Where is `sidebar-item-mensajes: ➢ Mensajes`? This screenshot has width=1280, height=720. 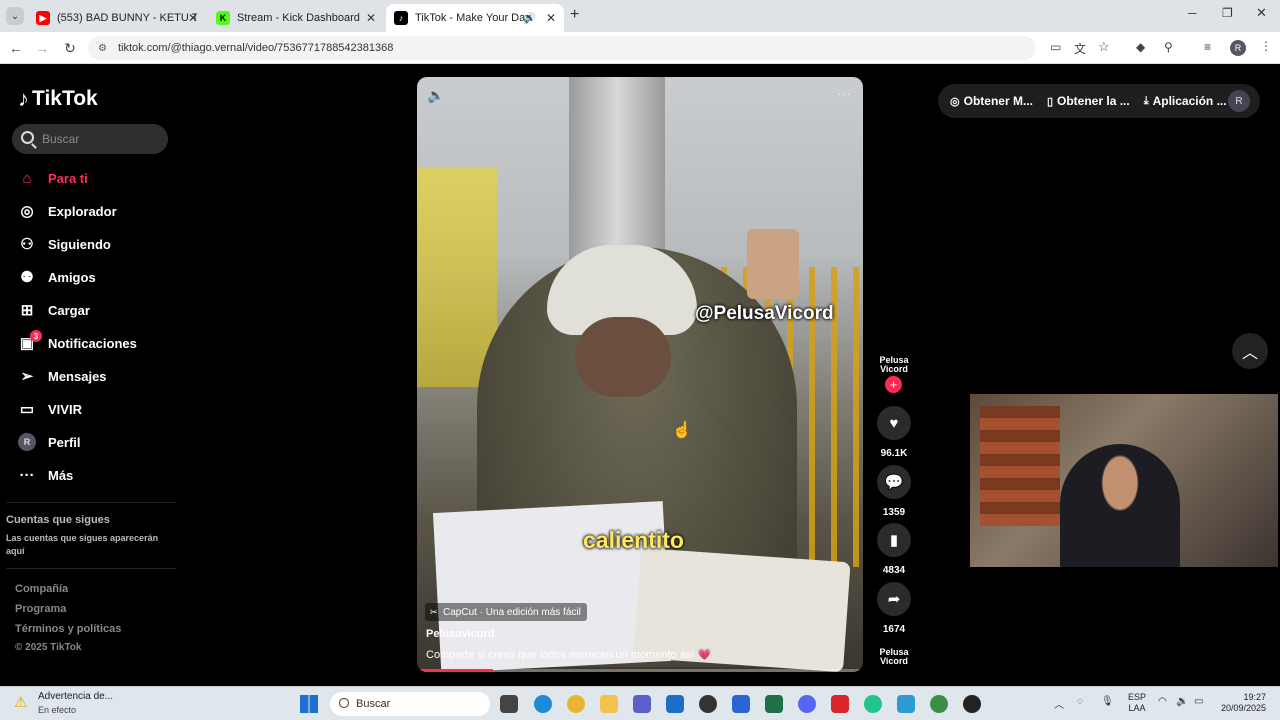
sidebar-item-mensajes: ➢ Mensajes is located at coordinates (62, 376).